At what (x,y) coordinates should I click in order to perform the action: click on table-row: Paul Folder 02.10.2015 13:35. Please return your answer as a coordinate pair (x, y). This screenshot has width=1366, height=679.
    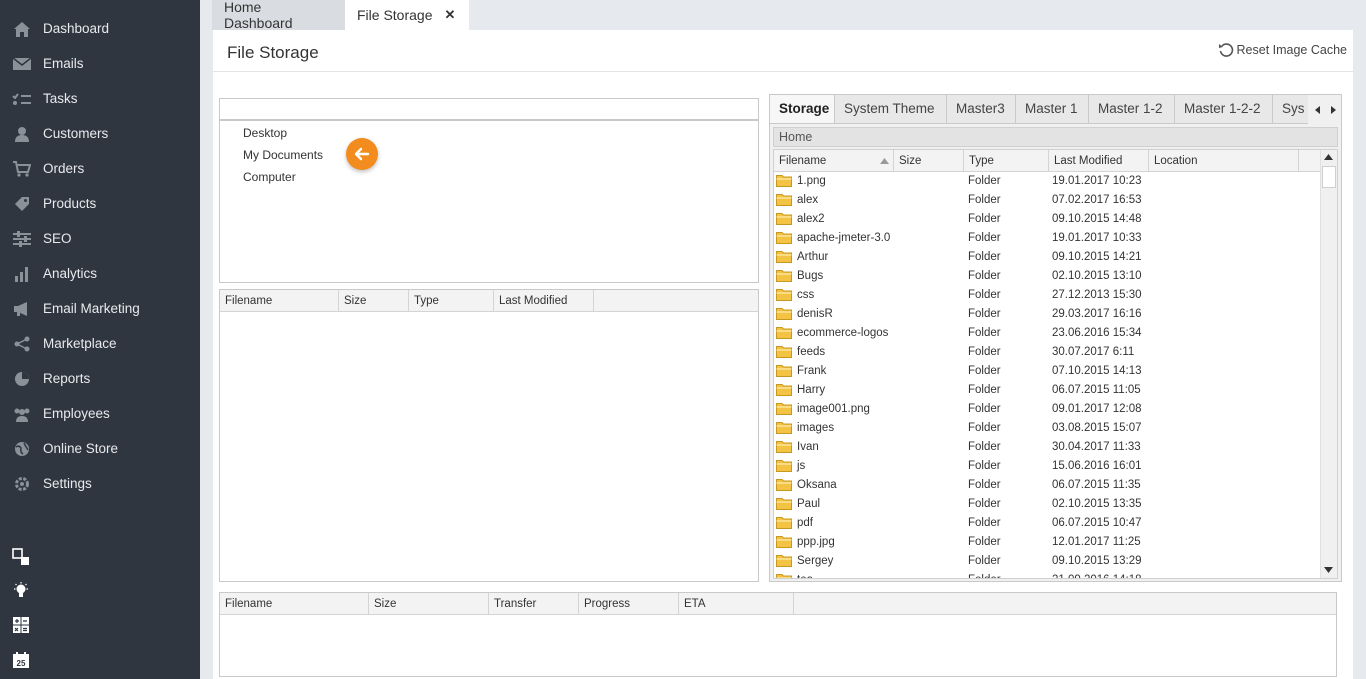
    Looking at the image, I should click on (1047, 504).